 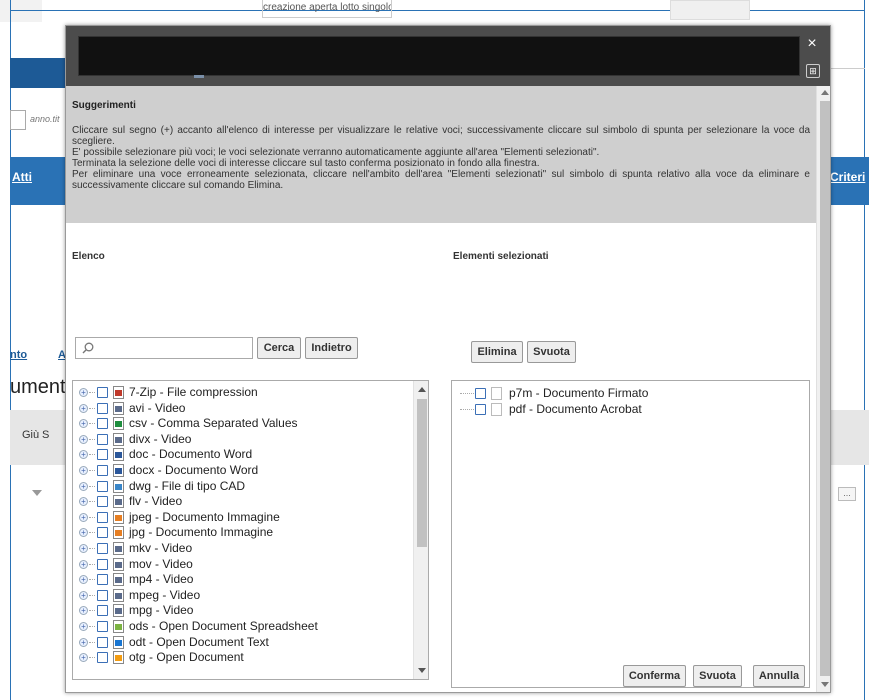 I want to click on item-label: mov - Video, so click(x=161, y=564).